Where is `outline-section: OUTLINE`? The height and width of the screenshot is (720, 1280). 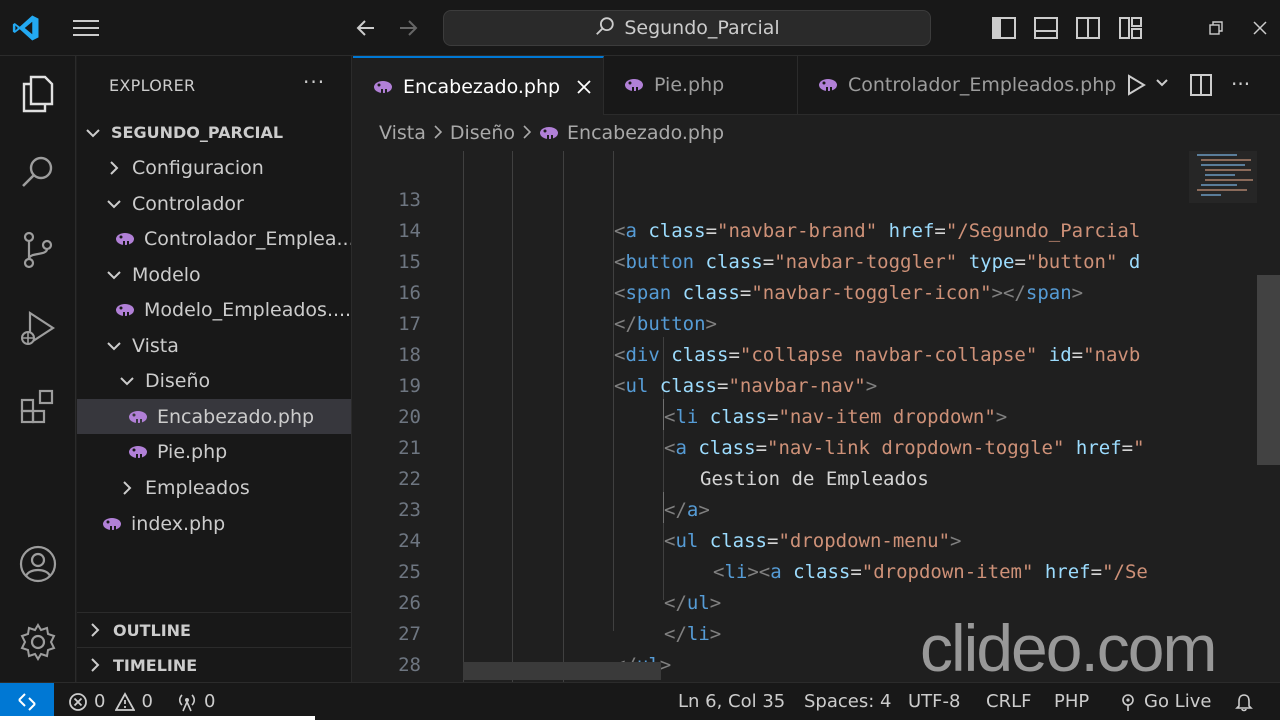
outline-section: OUTLINE is located at coordinates (214, 629).